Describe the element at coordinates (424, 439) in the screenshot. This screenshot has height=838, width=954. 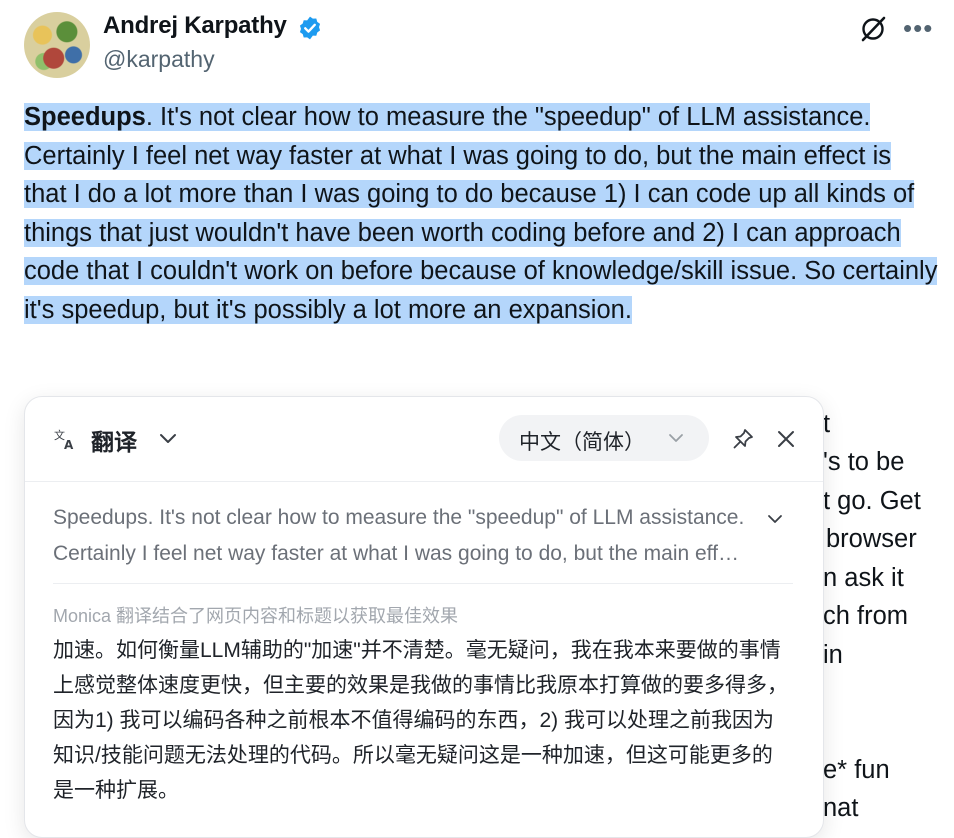
I see `translation-panel-header: 文 A 翻译 中文（简体）` at that location.